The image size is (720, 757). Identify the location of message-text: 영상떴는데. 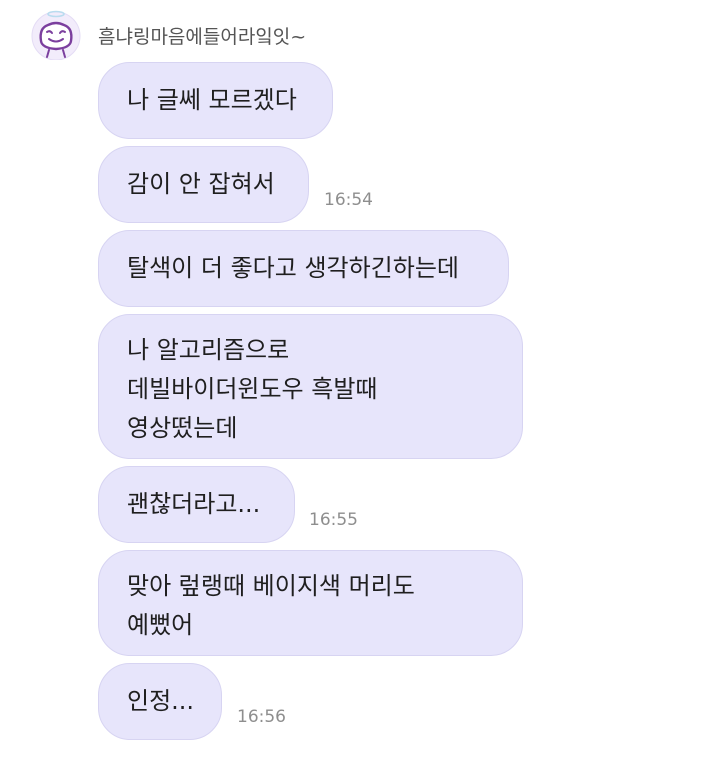
(182, 428).